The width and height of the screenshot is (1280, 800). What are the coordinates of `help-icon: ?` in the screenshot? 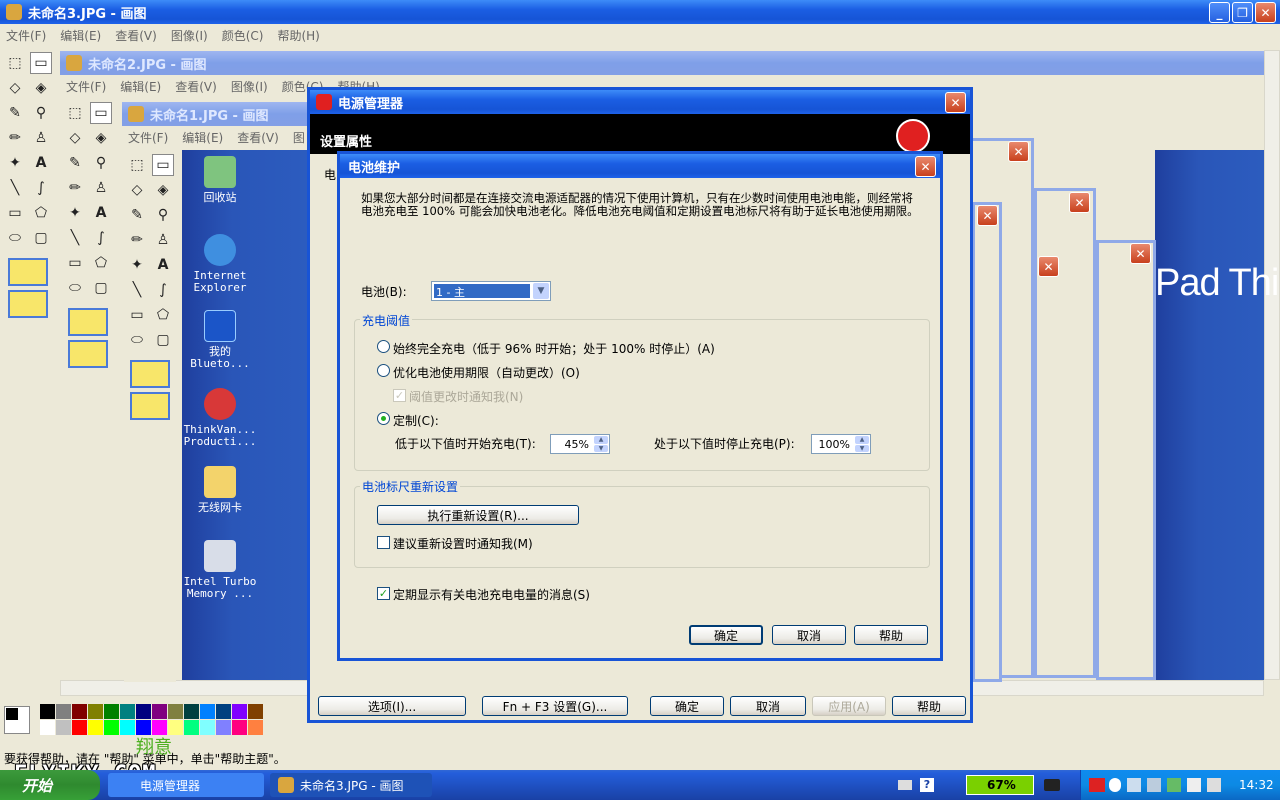 It's located at (927, 785).